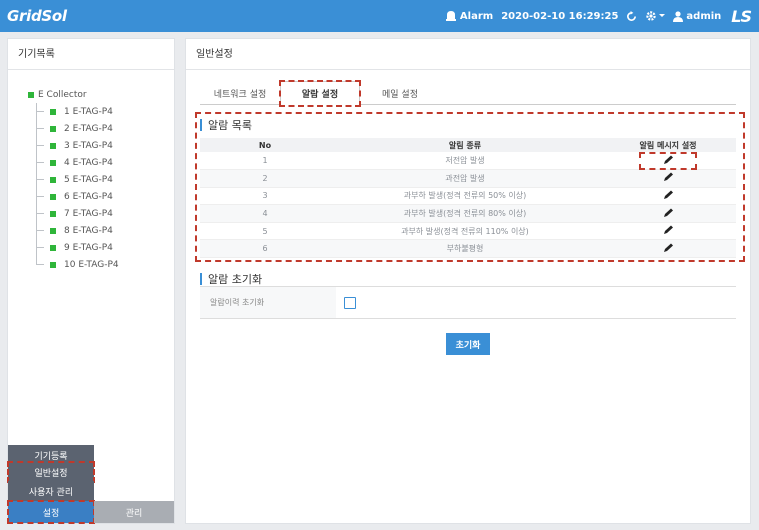  Describe the element at coordinates (320, 93) in the screenshot. I see `tab-alarm: 알람 설정` at that location.